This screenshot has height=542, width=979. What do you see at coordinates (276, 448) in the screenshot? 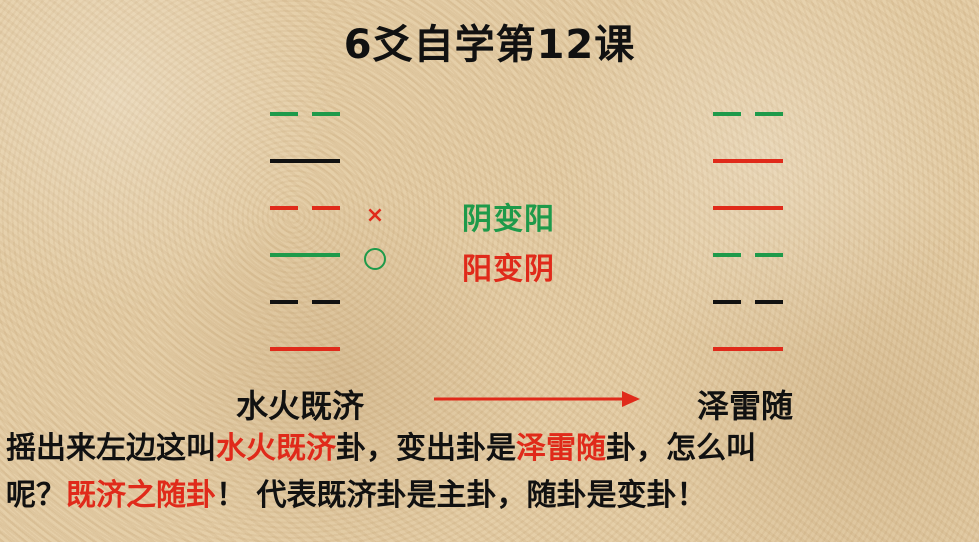
I see `highlight-text: 水火既济` at bounding box center [276, 448].